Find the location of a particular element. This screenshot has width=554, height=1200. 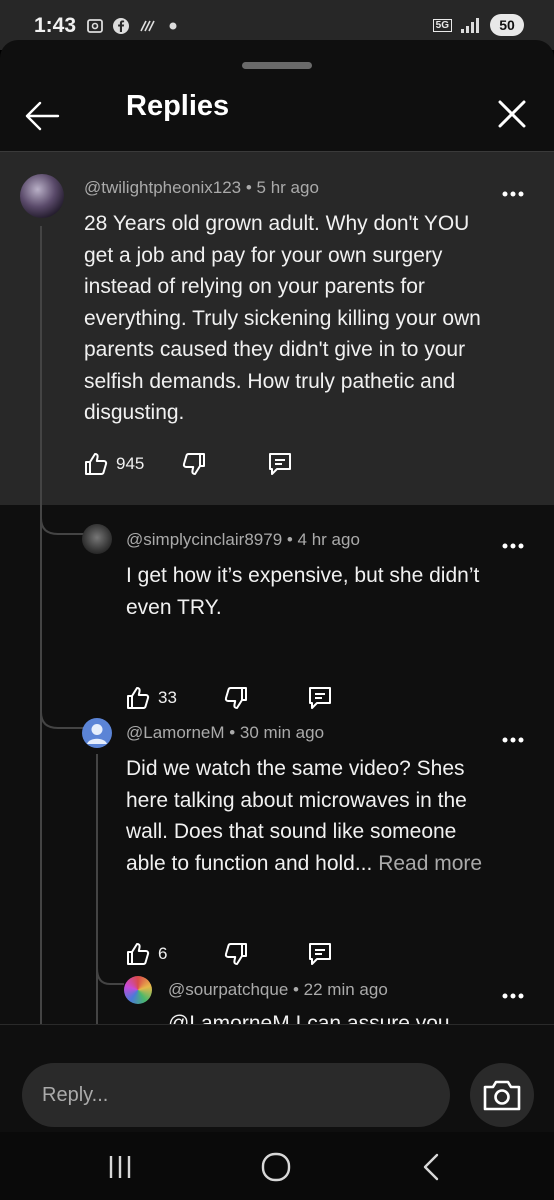

network-type: 5G is located at coordinates (442, 25).